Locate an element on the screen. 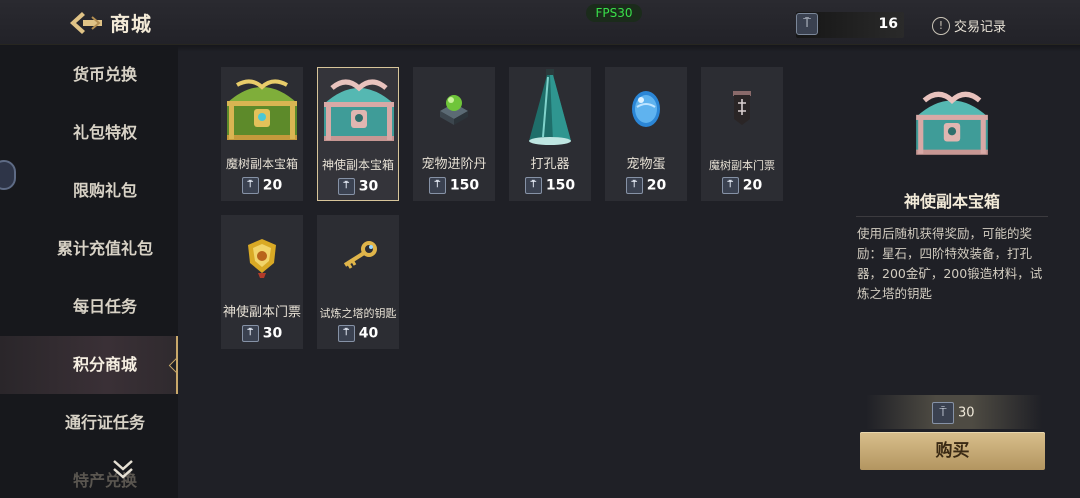  detail-item-title: 神使副本宝箱 is located at coordinates (951, 201).